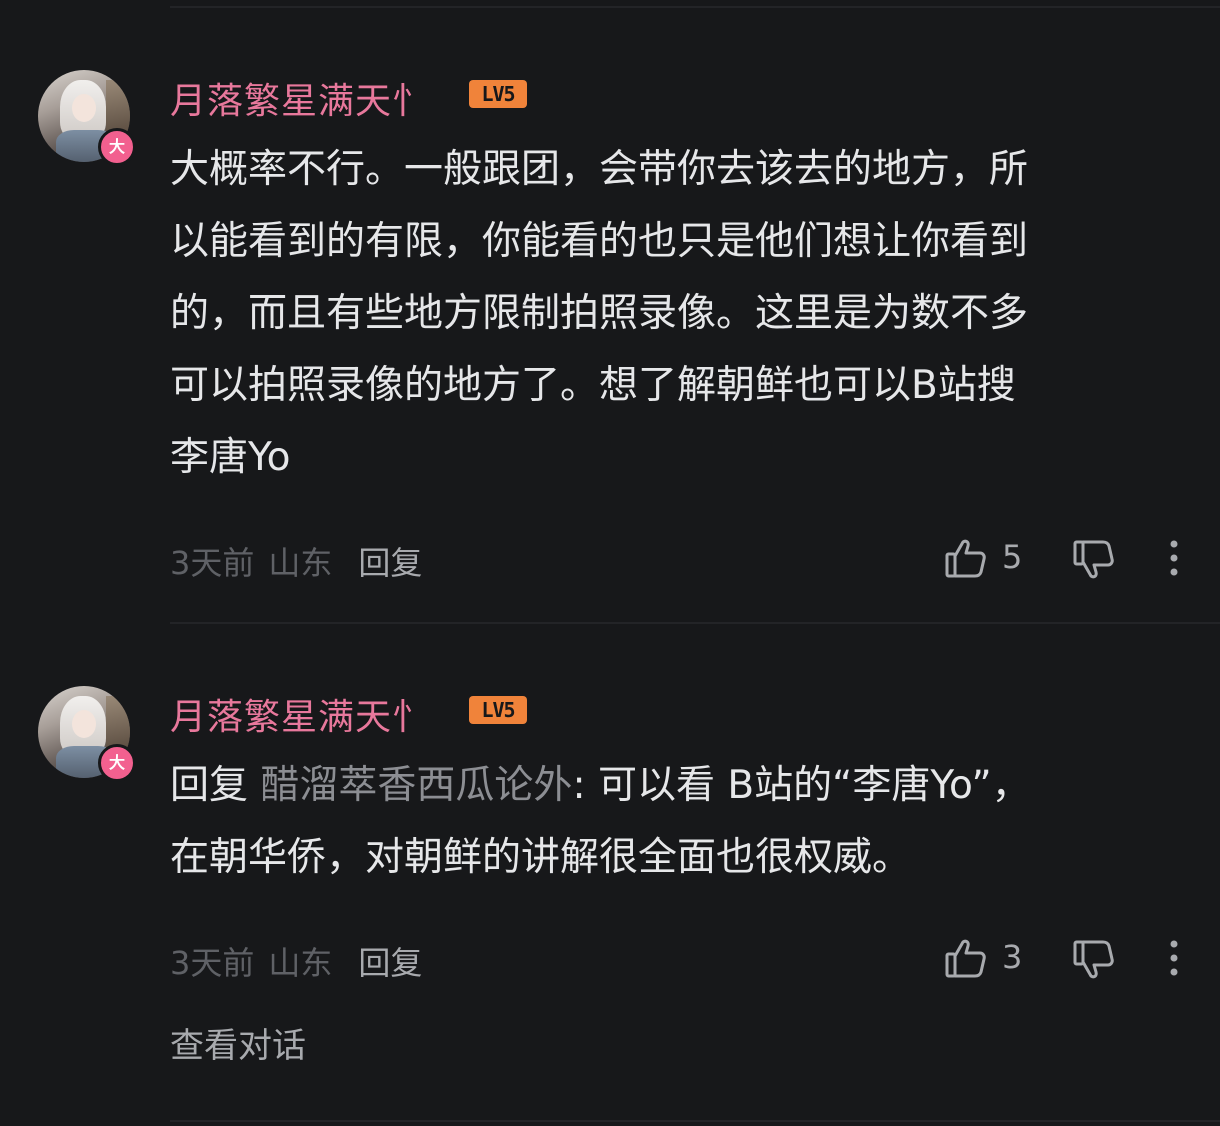 The width and height of the screenshot is (1220, 1126). What do you see at coordinates (695, 7) in the screenshot?
I see `top-divider` at bounding box center [695, 7].